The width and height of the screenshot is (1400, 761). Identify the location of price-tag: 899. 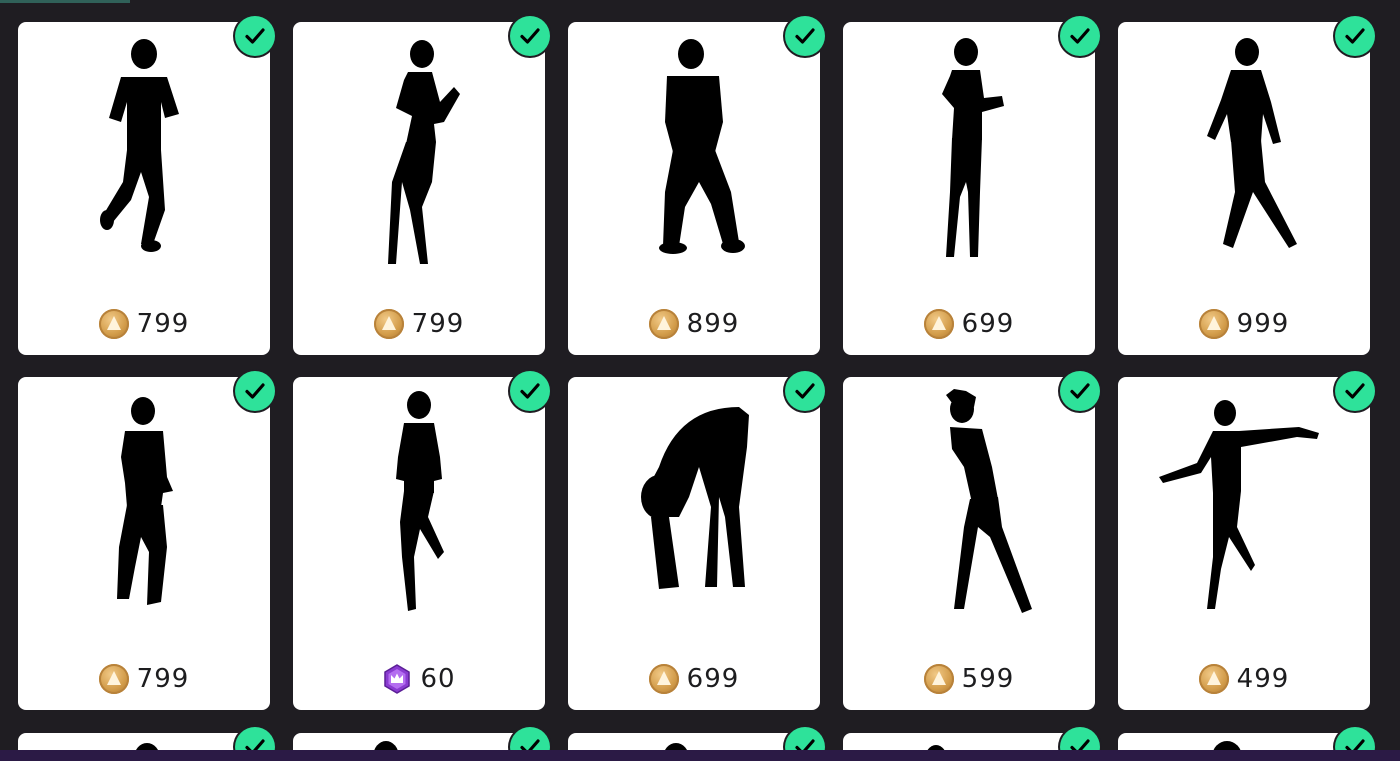
(694, 324).